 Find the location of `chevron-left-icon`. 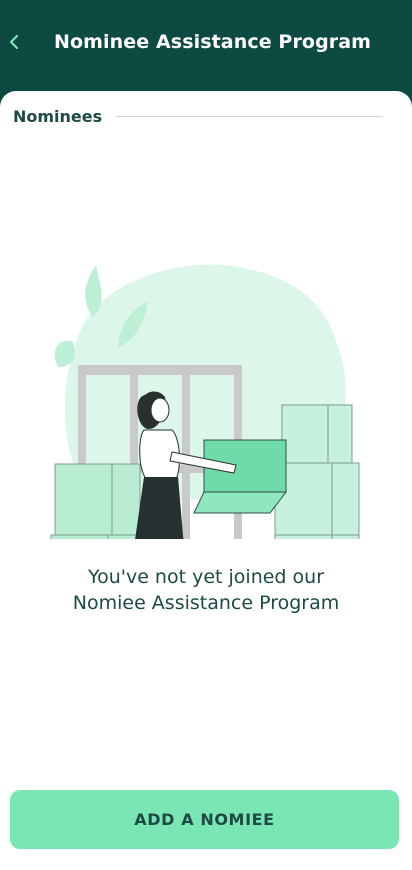

chevron-left-icon is located at coordinates (14, 42).